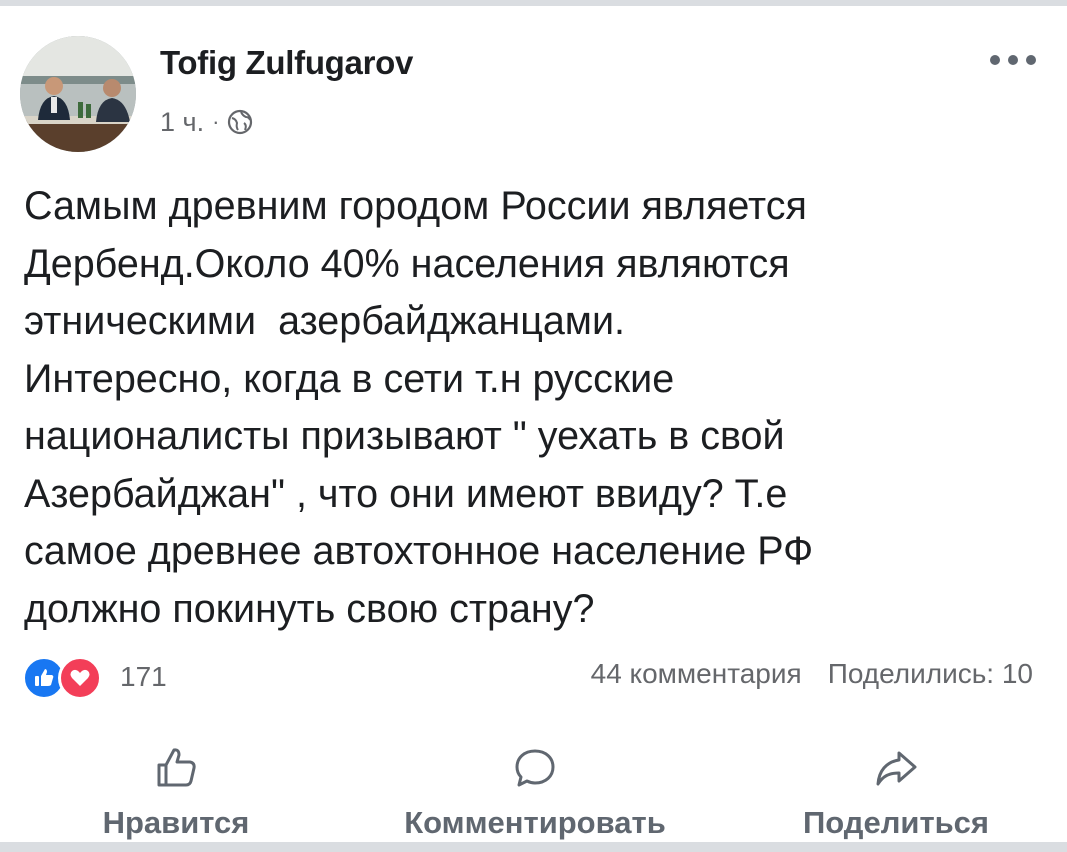  What do you see at coordinates (696, 674) in the screenshot?
I see `comments-count-link: 44 комментария` at bounding box center [696, 674].